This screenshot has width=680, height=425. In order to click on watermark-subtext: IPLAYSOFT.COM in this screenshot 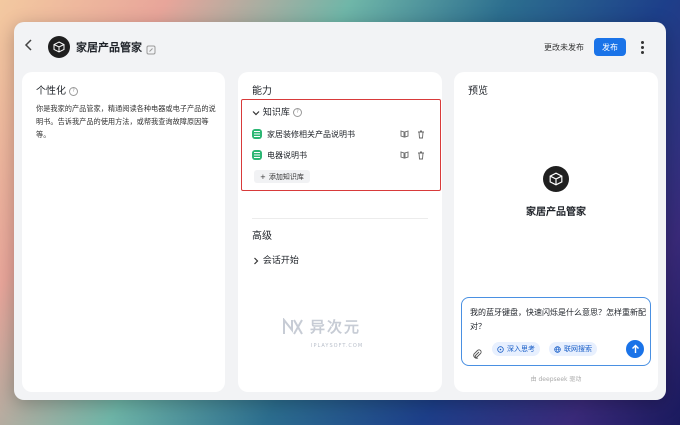, I will do `click(337, 346)`.